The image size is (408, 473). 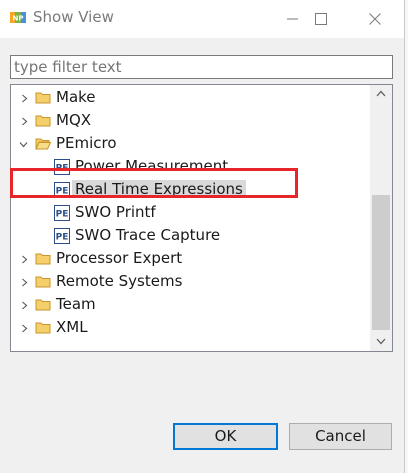 I want to click on window-edge, so click(x=406, y=236).